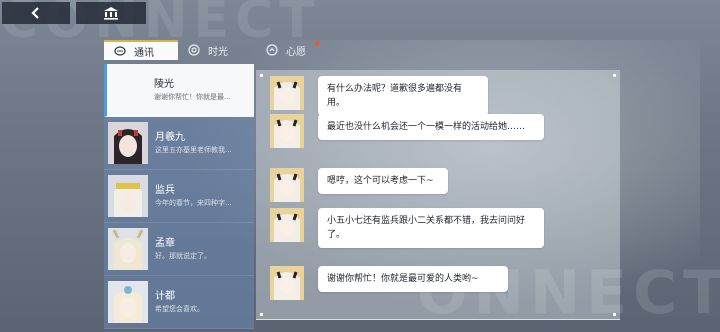 The width and height of the screenshot is (720, 332). I want to click on contact-item: 计都 希望您会喜欢。, so click(179, 302).